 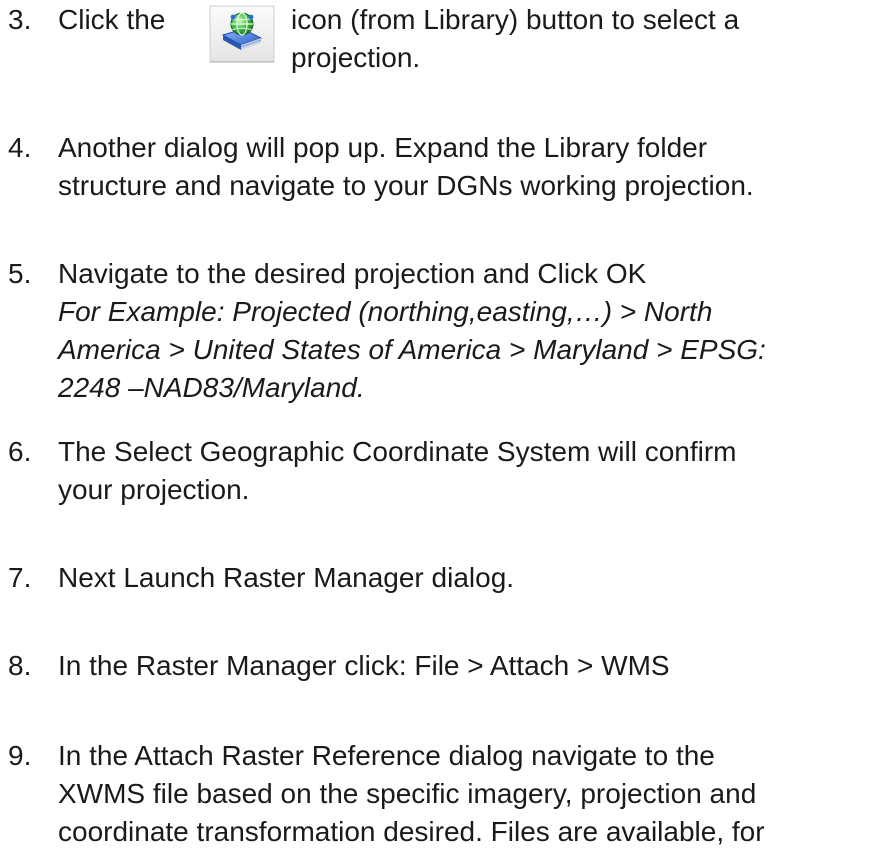 What do you see at coordinates (20, 451) in the screenshot?
I see `step-number: 6.` at bounding box center [20, 451].